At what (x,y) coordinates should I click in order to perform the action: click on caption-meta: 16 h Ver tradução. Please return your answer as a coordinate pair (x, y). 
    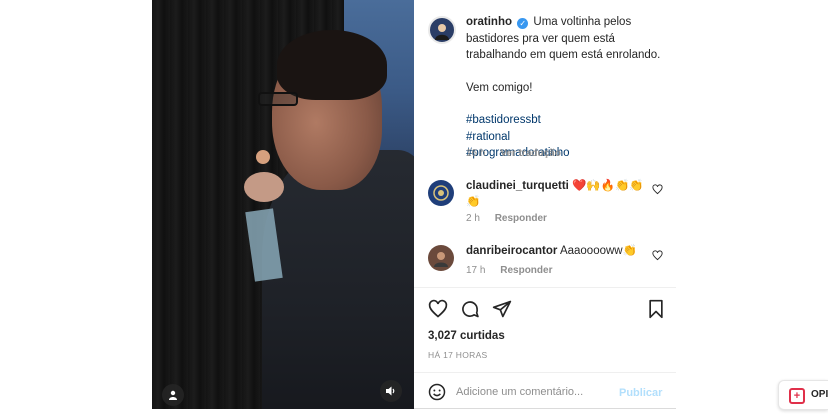
    Looking at the image, I should click on (513, 153).